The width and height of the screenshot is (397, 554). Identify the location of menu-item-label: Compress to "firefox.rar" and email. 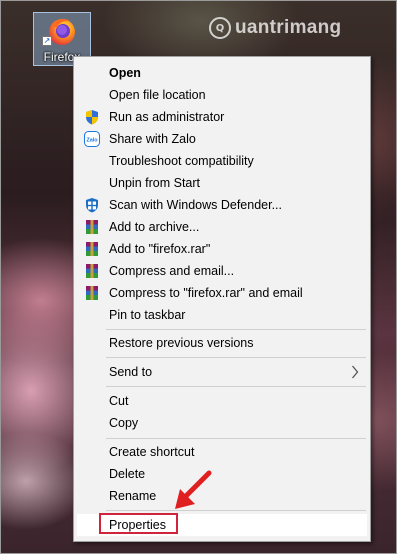
(206, 293).